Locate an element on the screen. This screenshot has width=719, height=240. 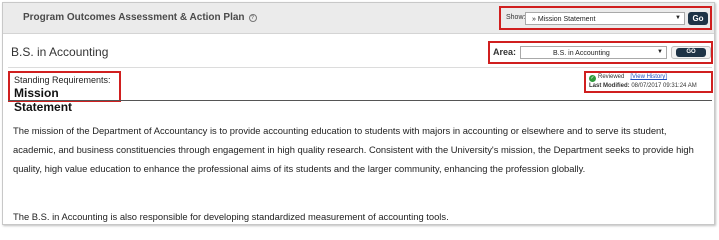
area-go-button: GO is located at coordinates (691, 52).